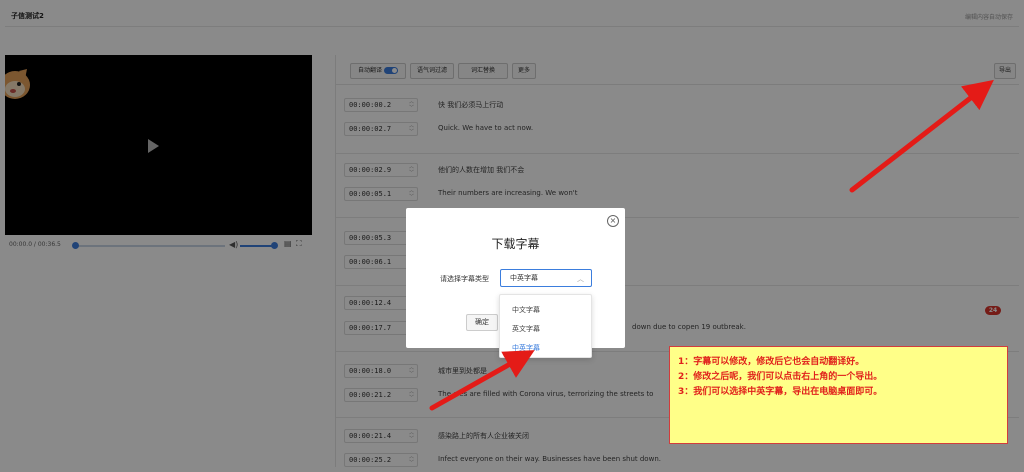  I want to click on note-line-2: 2：修改之后呢，我们可以点击右上角的一个导出。, so click(780, 377).